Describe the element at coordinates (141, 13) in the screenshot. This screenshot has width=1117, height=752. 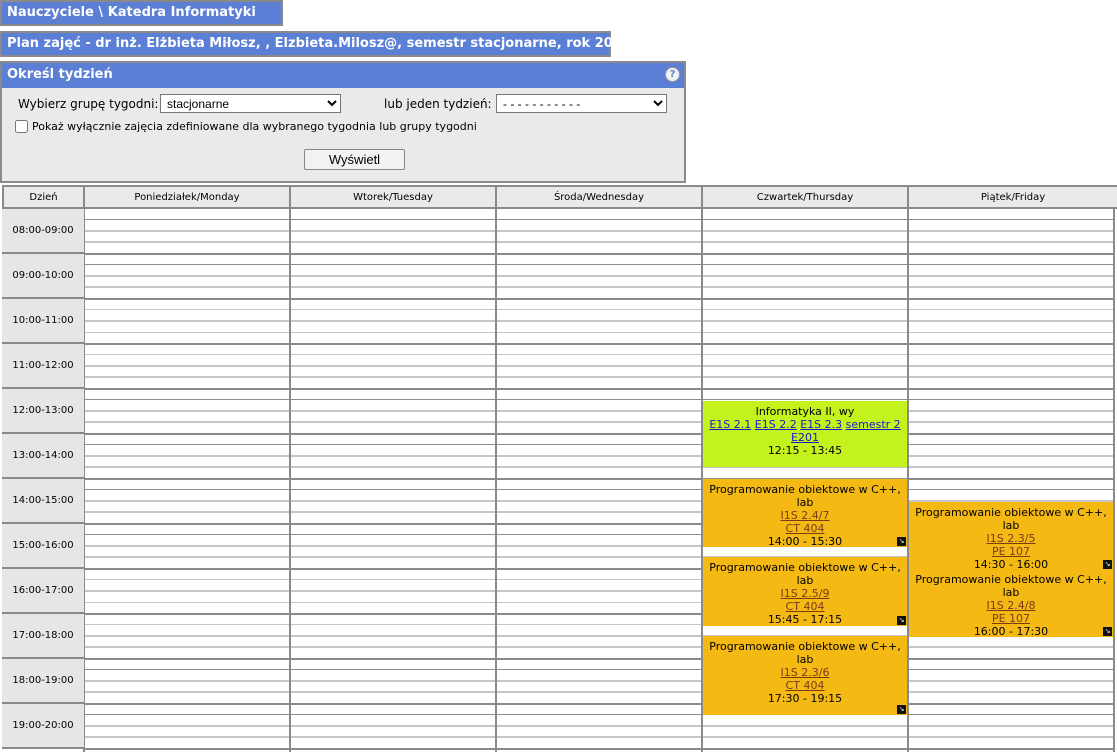
I see `breadcrumb: Nauczyciele \ Katedra Informatyki` at that location.